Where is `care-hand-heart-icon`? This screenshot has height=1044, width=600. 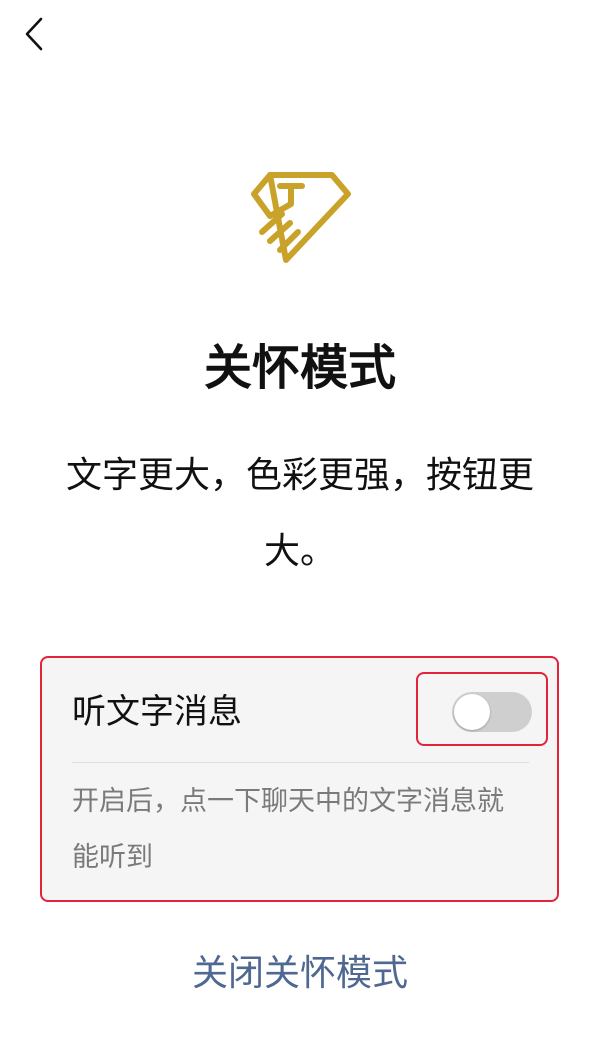 care-hand-heart-icon is located at coordinates (301, 217).